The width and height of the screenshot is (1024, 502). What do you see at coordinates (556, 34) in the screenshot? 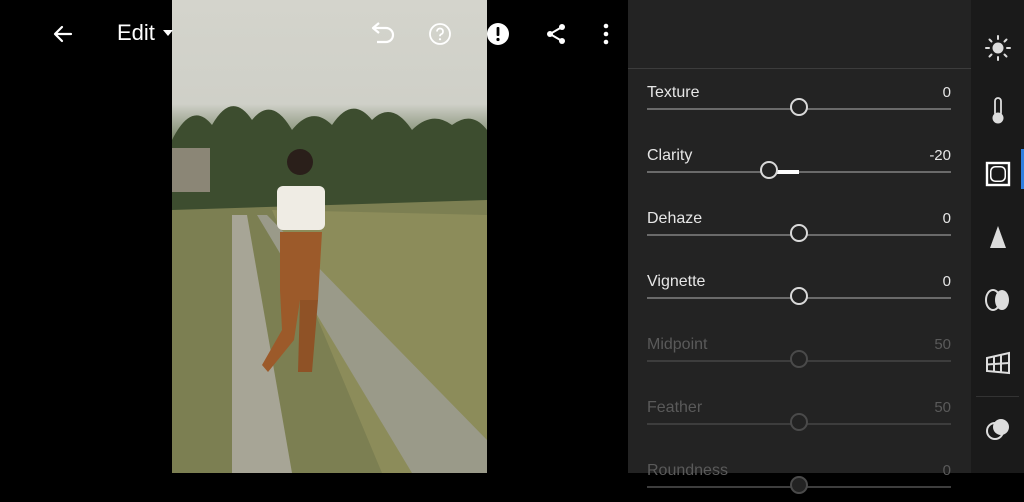
I see `share-icon` at bounding box center [556, 34].